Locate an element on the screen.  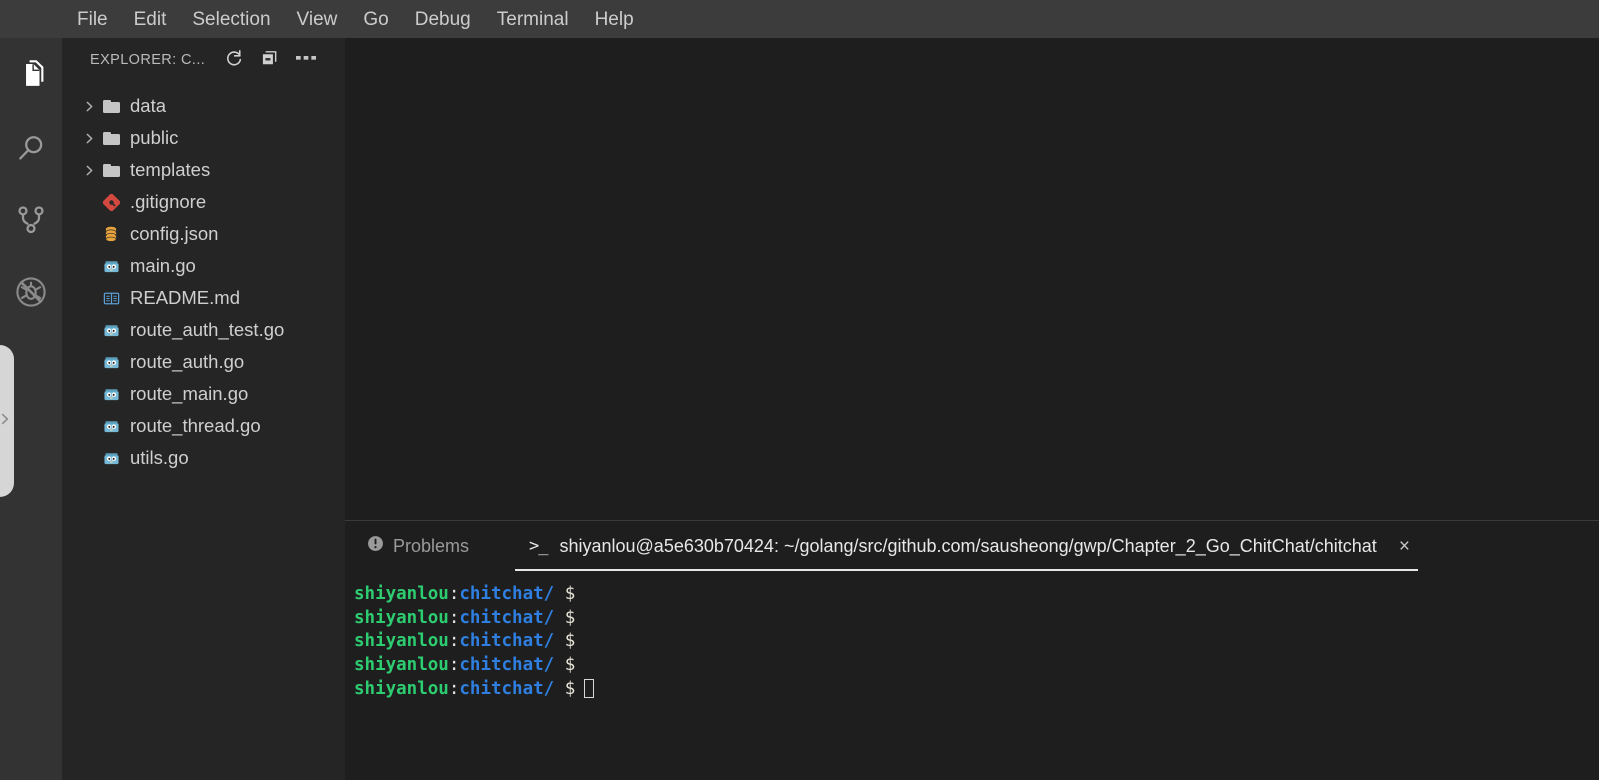
sidebar-edge-handle is located at coordinates (7, 421).